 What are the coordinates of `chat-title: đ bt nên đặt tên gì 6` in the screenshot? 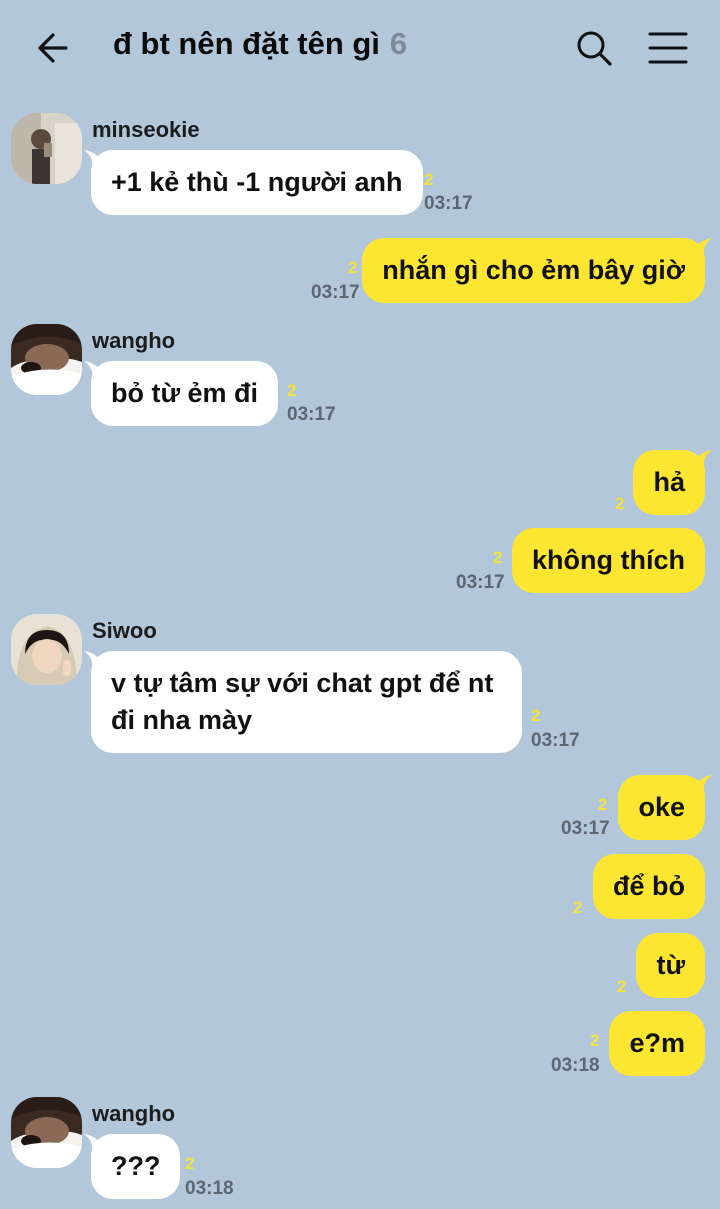 It's located at (260, 44).